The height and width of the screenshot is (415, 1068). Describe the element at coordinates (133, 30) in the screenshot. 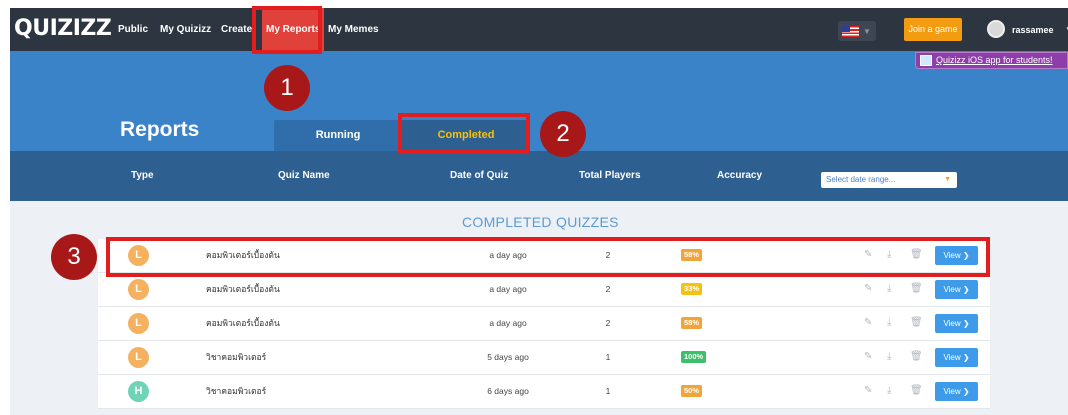

I see `nav-link-public: Public` at that location.